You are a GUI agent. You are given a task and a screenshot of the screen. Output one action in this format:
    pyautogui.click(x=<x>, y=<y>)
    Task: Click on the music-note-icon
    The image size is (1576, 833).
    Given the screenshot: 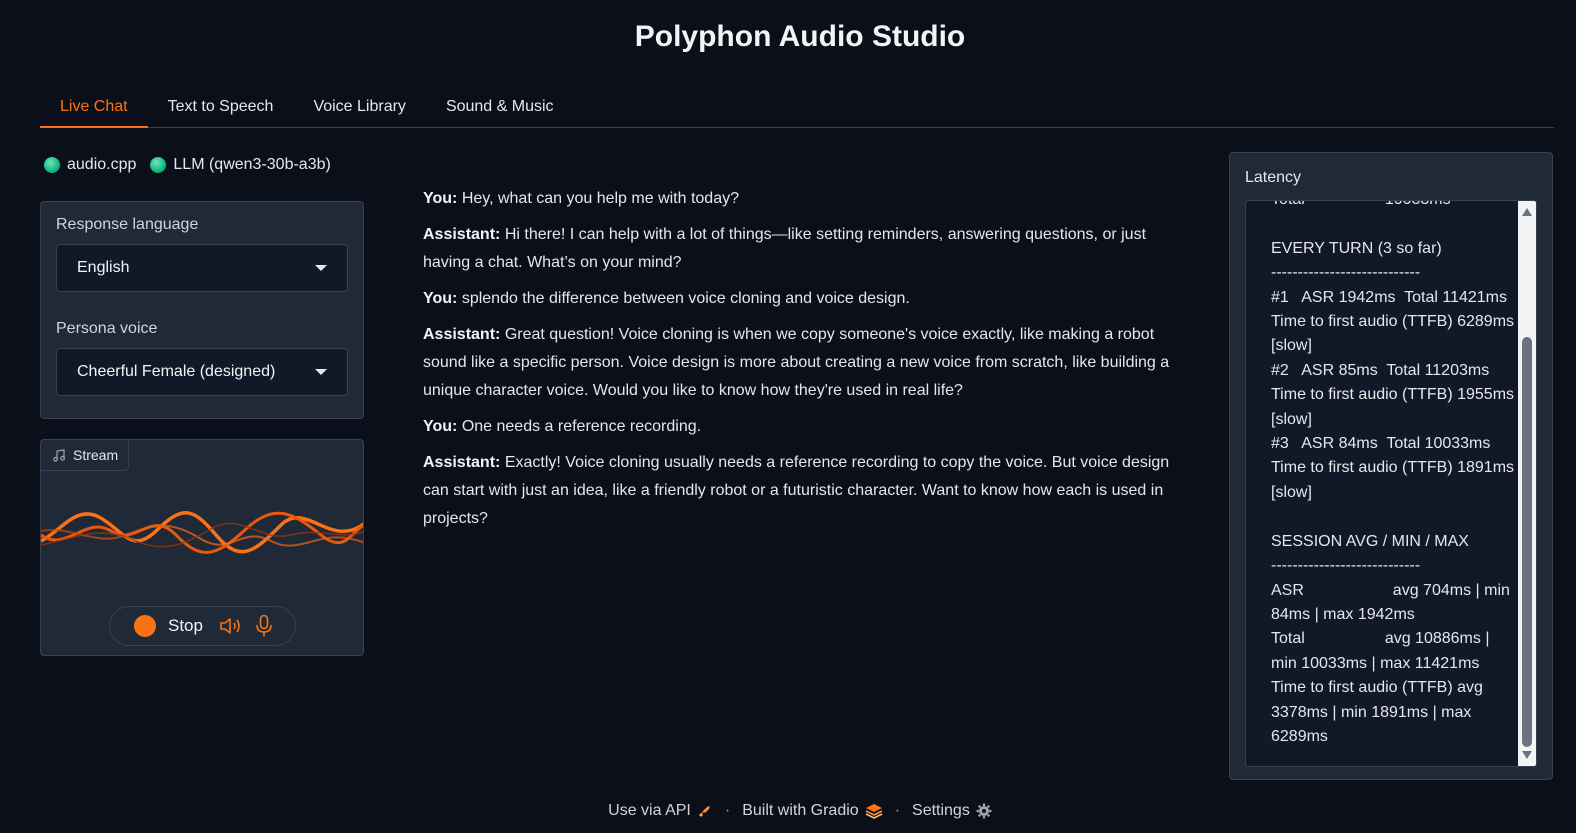 What is the action you would take?
    pyautogui.click(x=59, y=455)
    